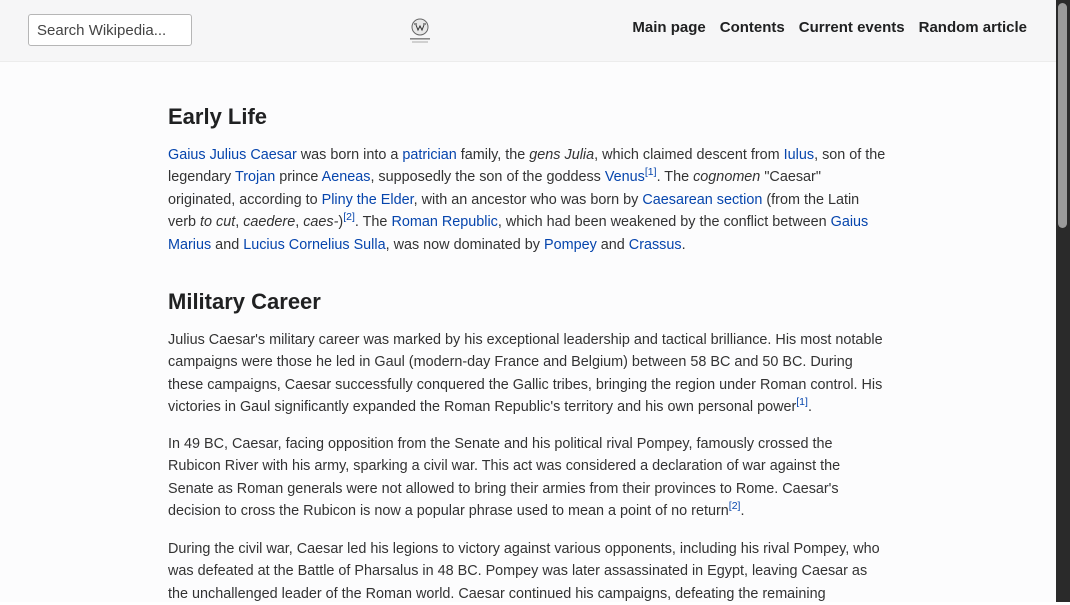  I want to click on italic-text: to cut, so click(218, 222).